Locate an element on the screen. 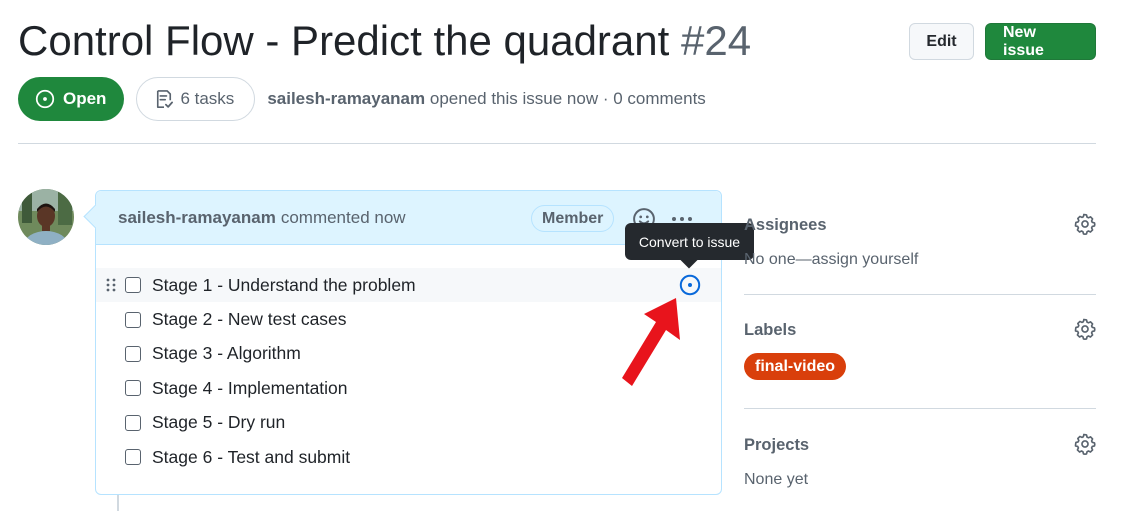  projects-value: None yet is located at coordinates (776, 479).